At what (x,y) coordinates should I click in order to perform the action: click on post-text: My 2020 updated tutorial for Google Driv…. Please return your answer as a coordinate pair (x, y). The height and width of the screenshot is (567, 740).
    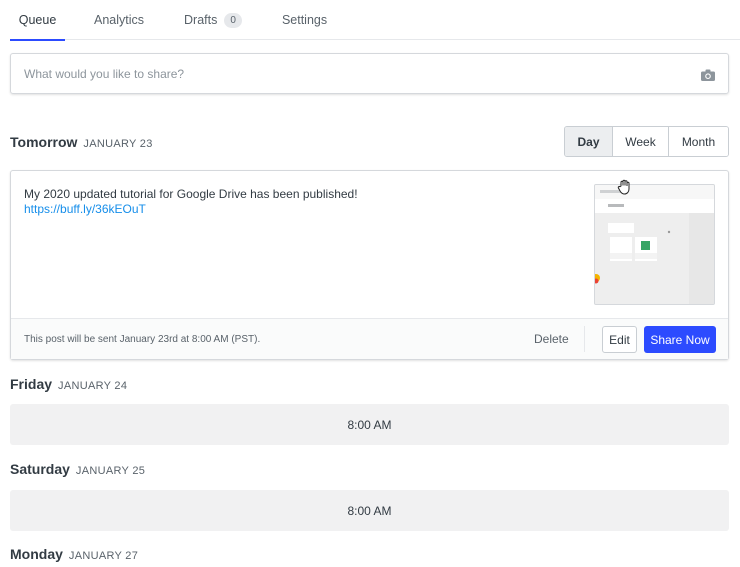
    Looking at the image, I should click on (191, 194).